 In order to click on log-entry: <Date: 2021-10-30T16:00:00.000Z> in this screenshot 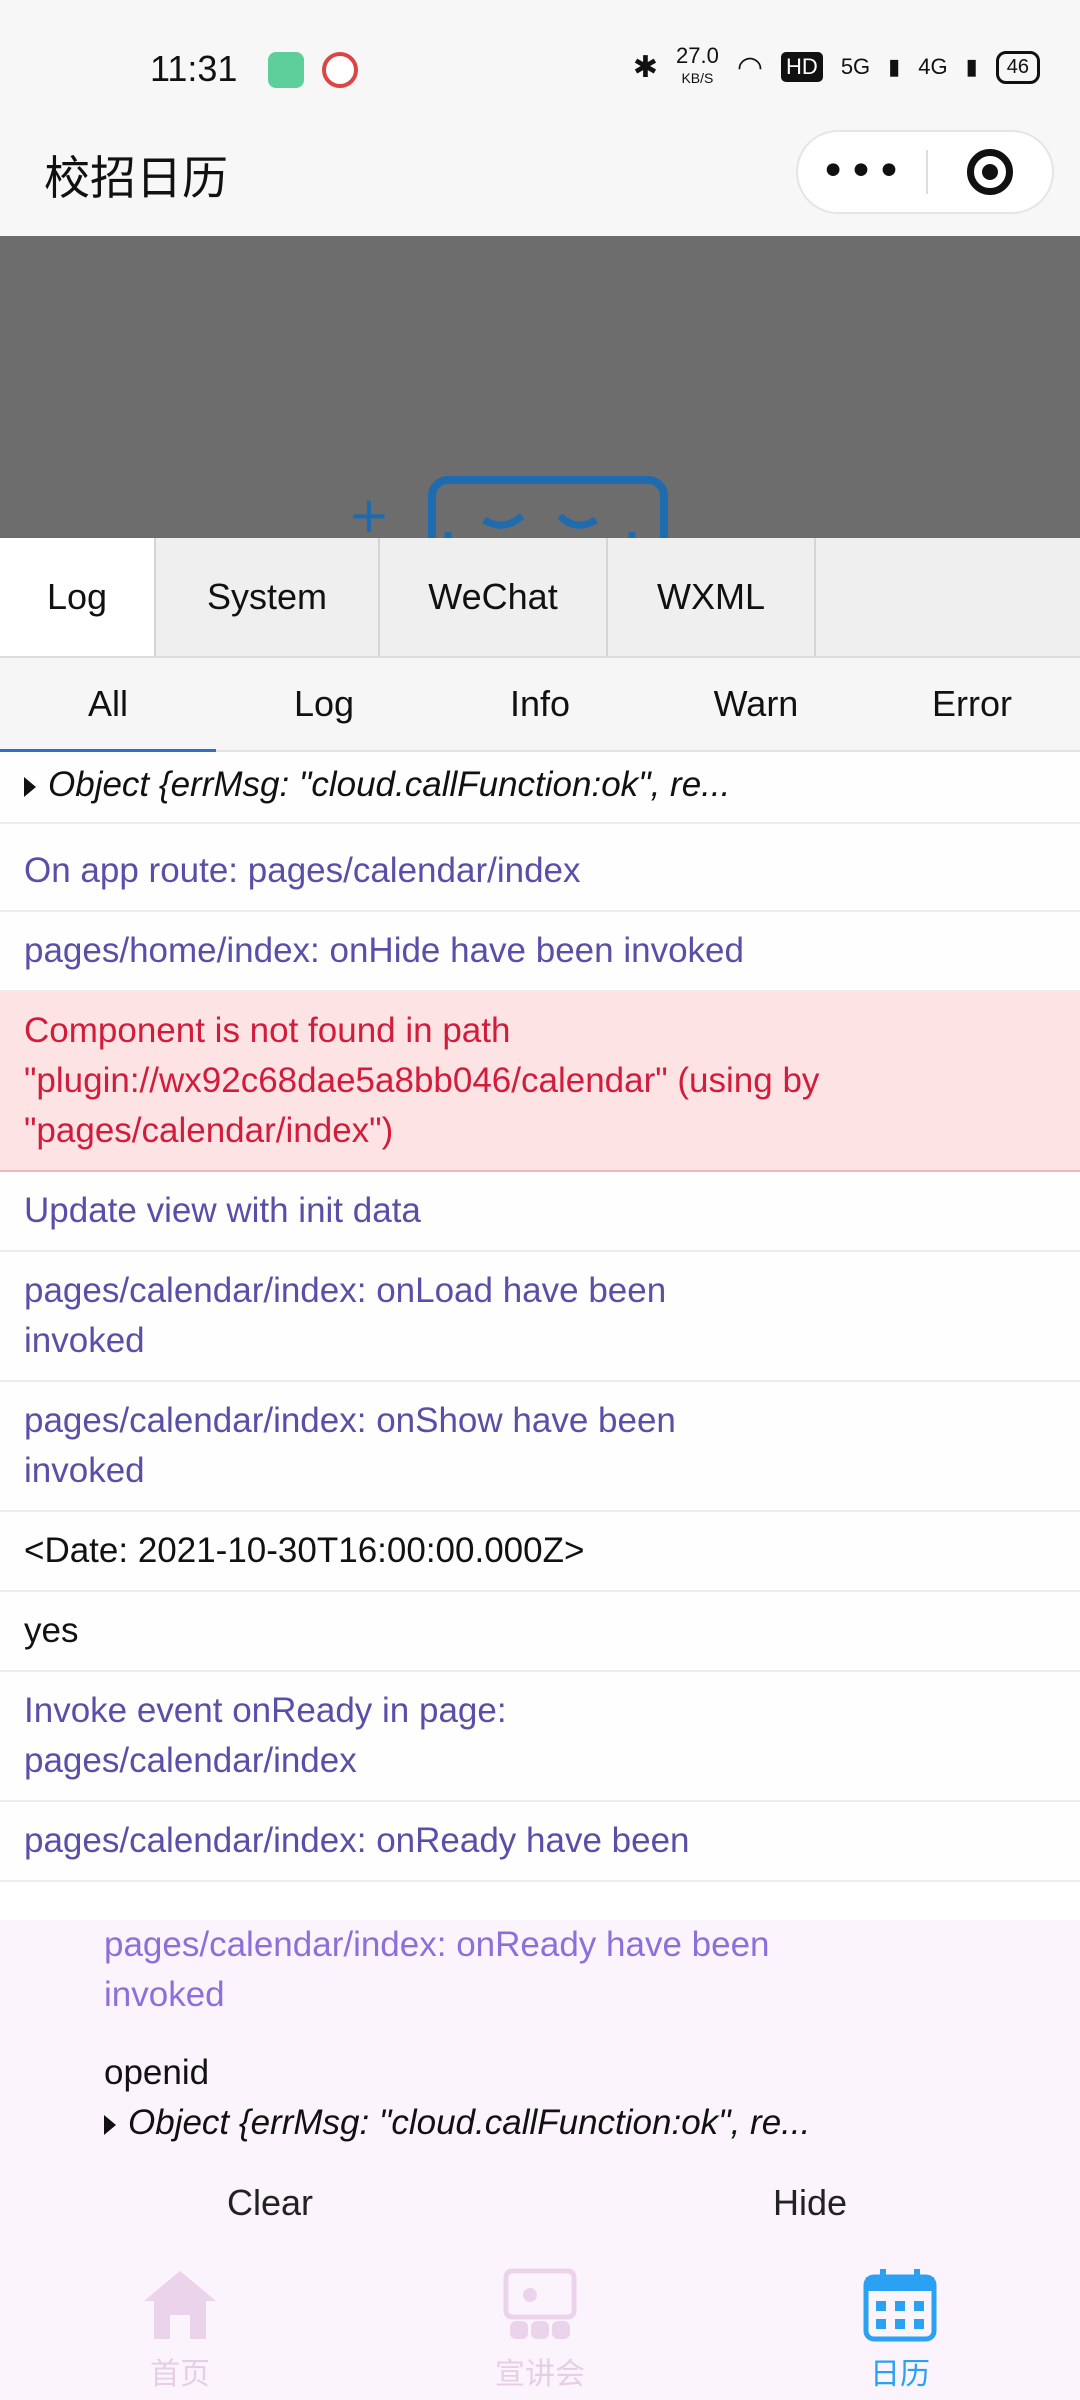, I will do `click(540, 1552)`.